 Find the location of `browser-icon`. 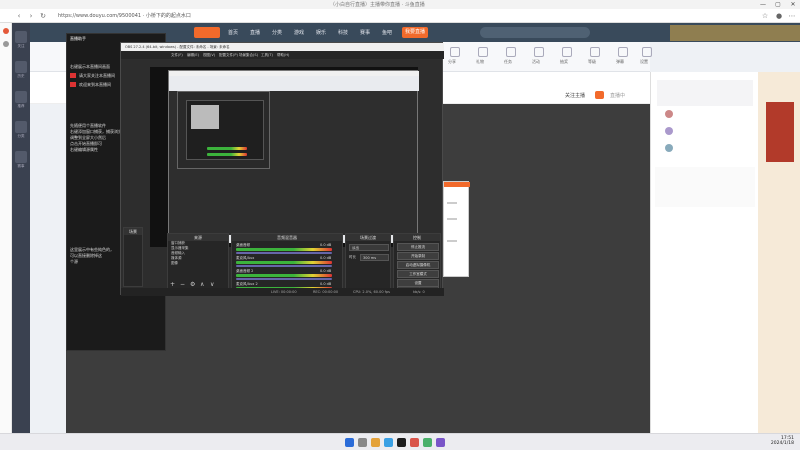

browser-icon is located at coordinates (388, 442).